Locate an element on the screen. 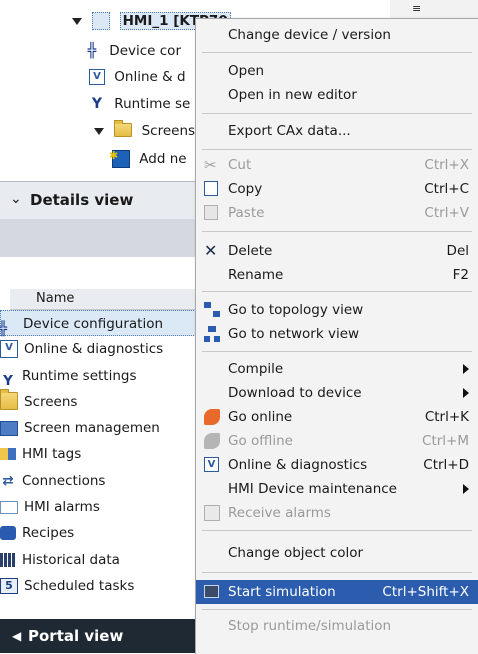 This screenshot has width=478, height=654. menu-item-label: Download to device is located at coordinates (295, 393).